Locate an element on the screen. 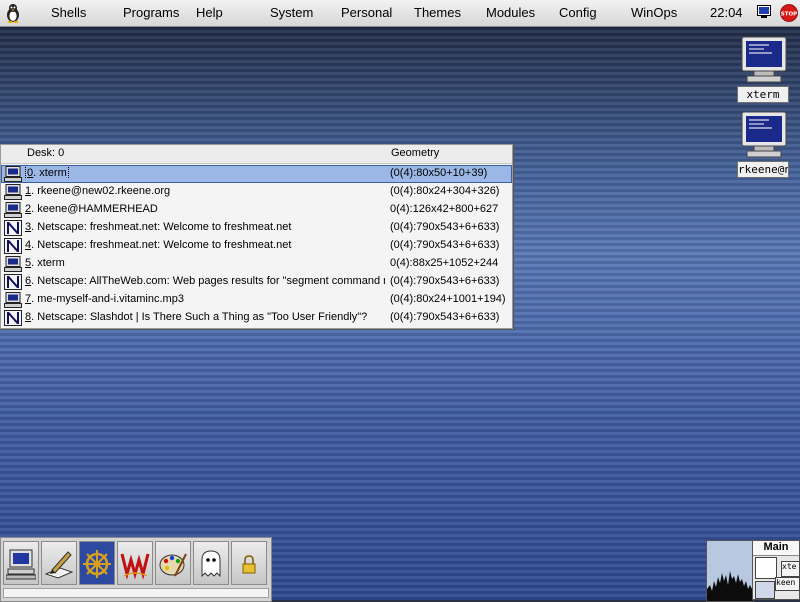 The image size is (800, 602). dock-button-editor is located at coordinates (59, 563).